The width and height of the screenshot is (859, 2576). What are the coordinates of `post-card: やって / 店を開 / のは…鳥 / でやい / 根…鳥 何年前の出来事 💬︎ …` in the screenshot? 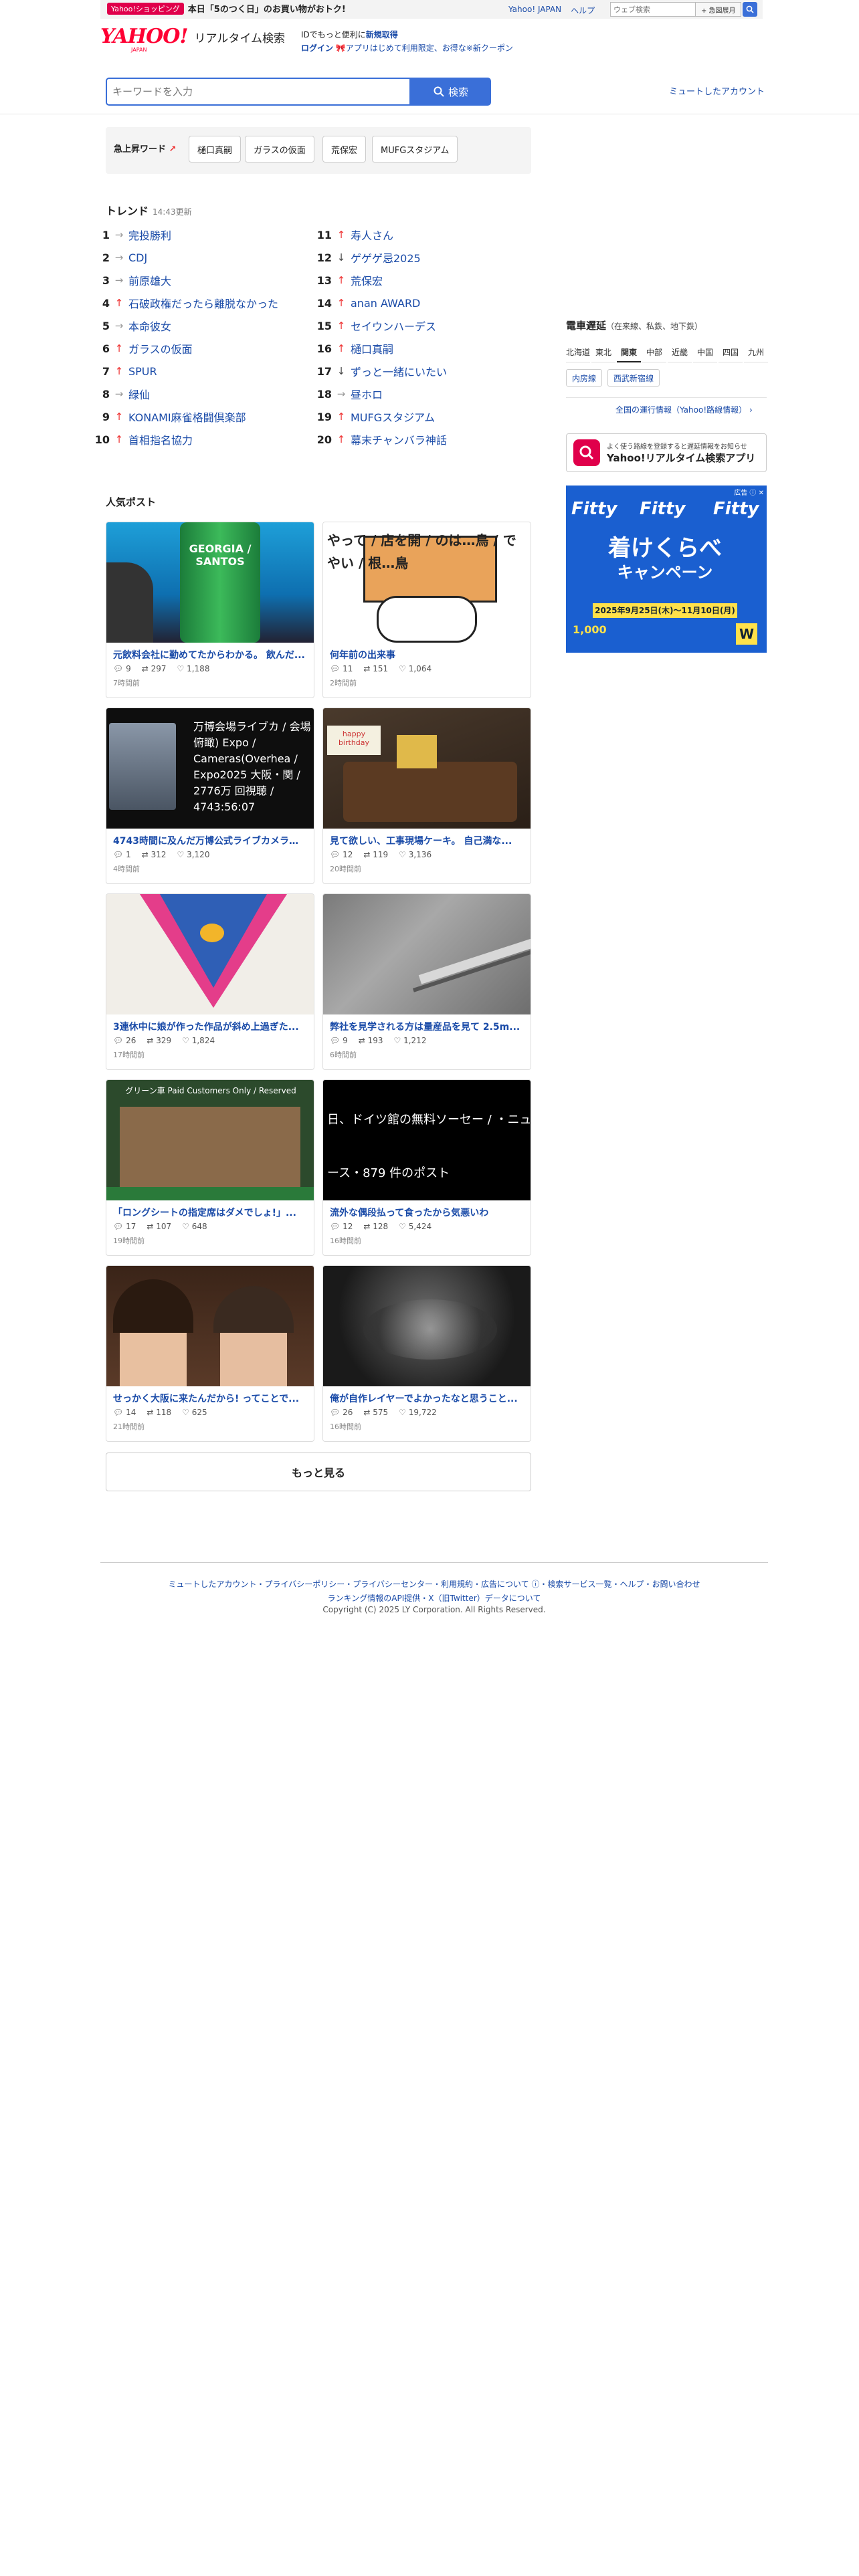 It's located at (427, 610).